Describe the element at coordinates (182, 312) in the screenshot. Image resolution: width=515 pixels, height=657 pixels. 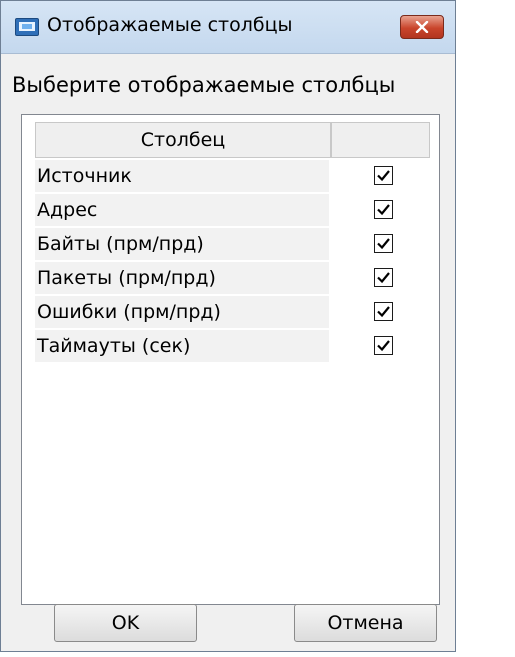
I see `row-label: Ошибки (прм/прд)` at that location.